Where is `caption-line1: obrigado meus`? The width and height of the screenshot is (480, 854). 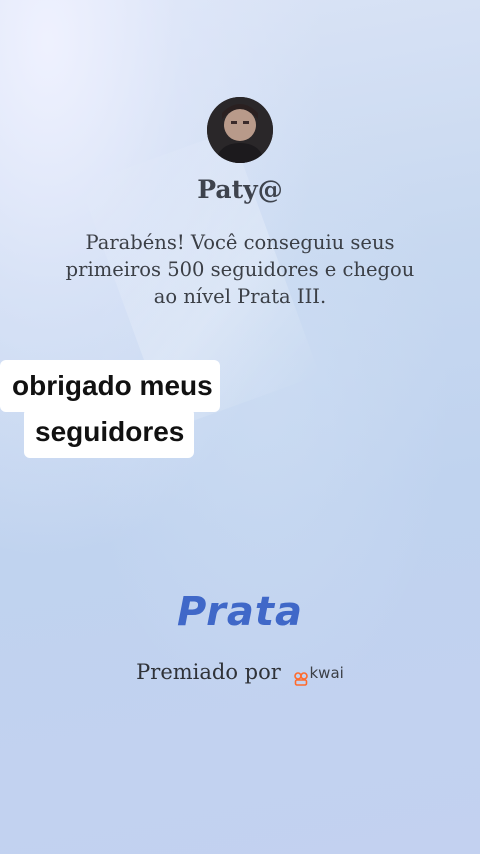
caption-line1: obrigado meus is located at coordinates (112, 385).